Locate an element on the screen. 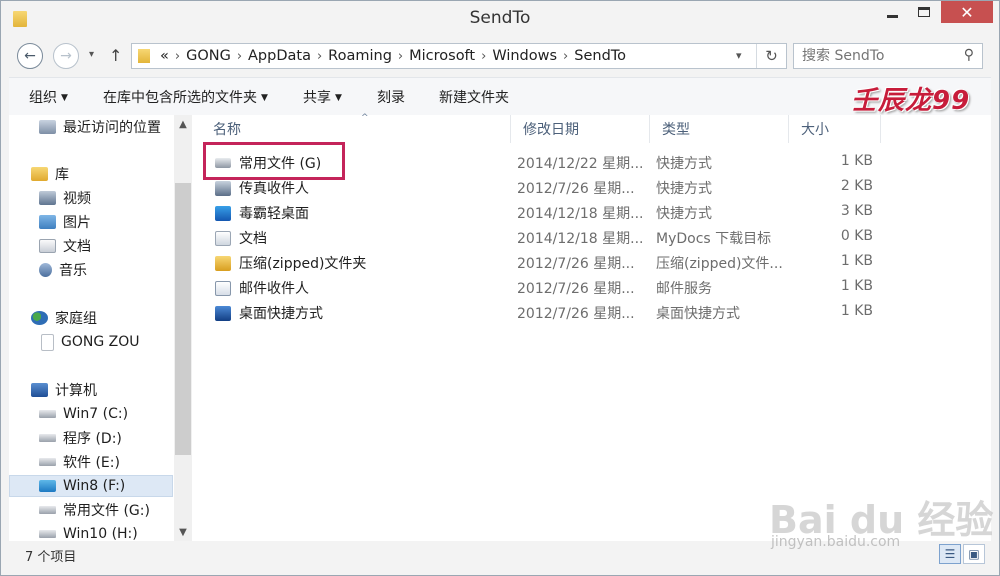 This screenshot has width=1000, height=576. sidebar-item-recent-places: 最近访问的位置 is located at coordinates (91, 127).